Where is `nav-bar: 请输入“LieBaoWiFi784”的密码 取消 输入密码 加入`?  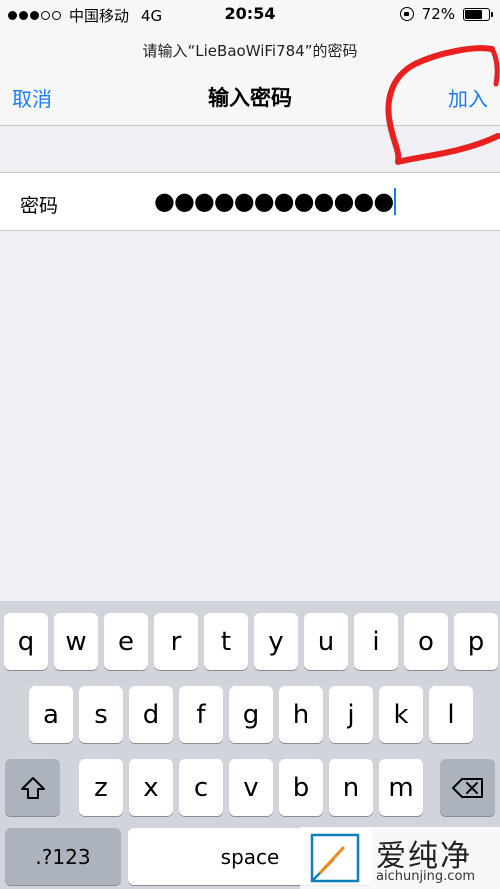
nav-bar: 请输入“LieBaoWiFi784”的密码 取消 输入密码 加入 is located at coordinates (250, 78).